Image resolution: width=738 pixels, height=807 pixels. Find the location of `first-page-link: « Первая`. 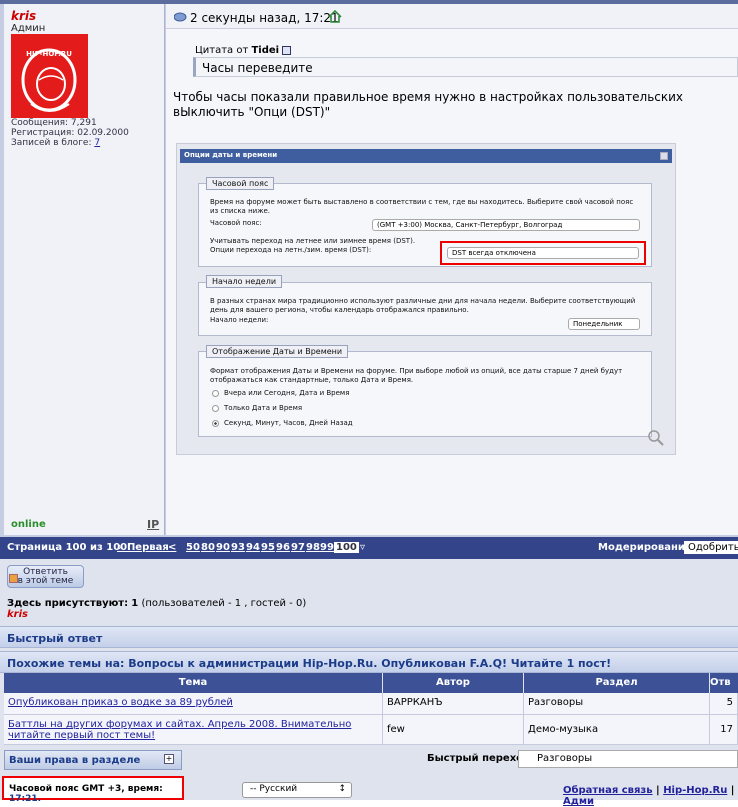

first-page-link: « Первая is located at coordinates (143, 547).